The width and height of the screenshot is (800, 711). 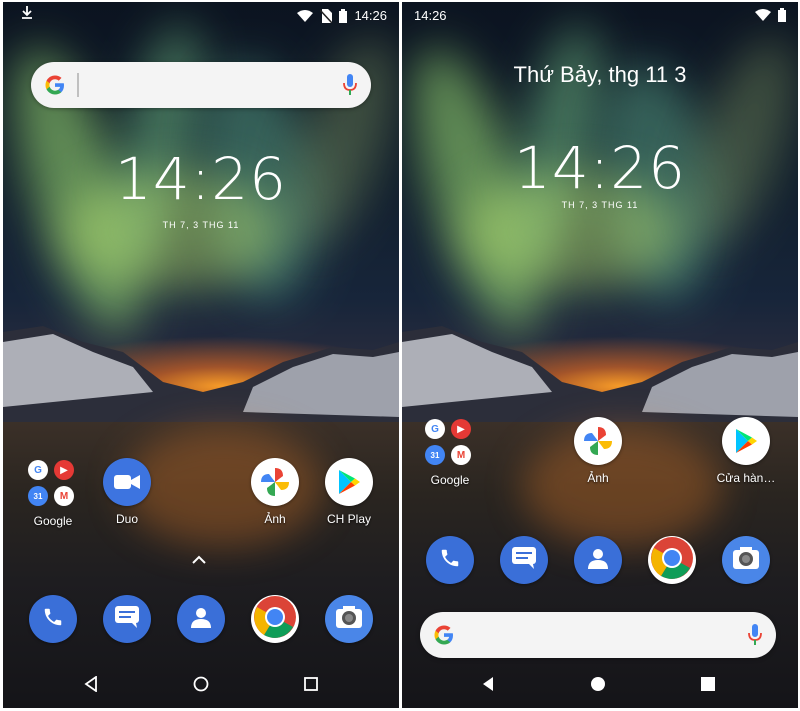 What do you see at coordinates (78, 85) in the screenshot?
I see `search-cursor` at bounding box center [78, 85].